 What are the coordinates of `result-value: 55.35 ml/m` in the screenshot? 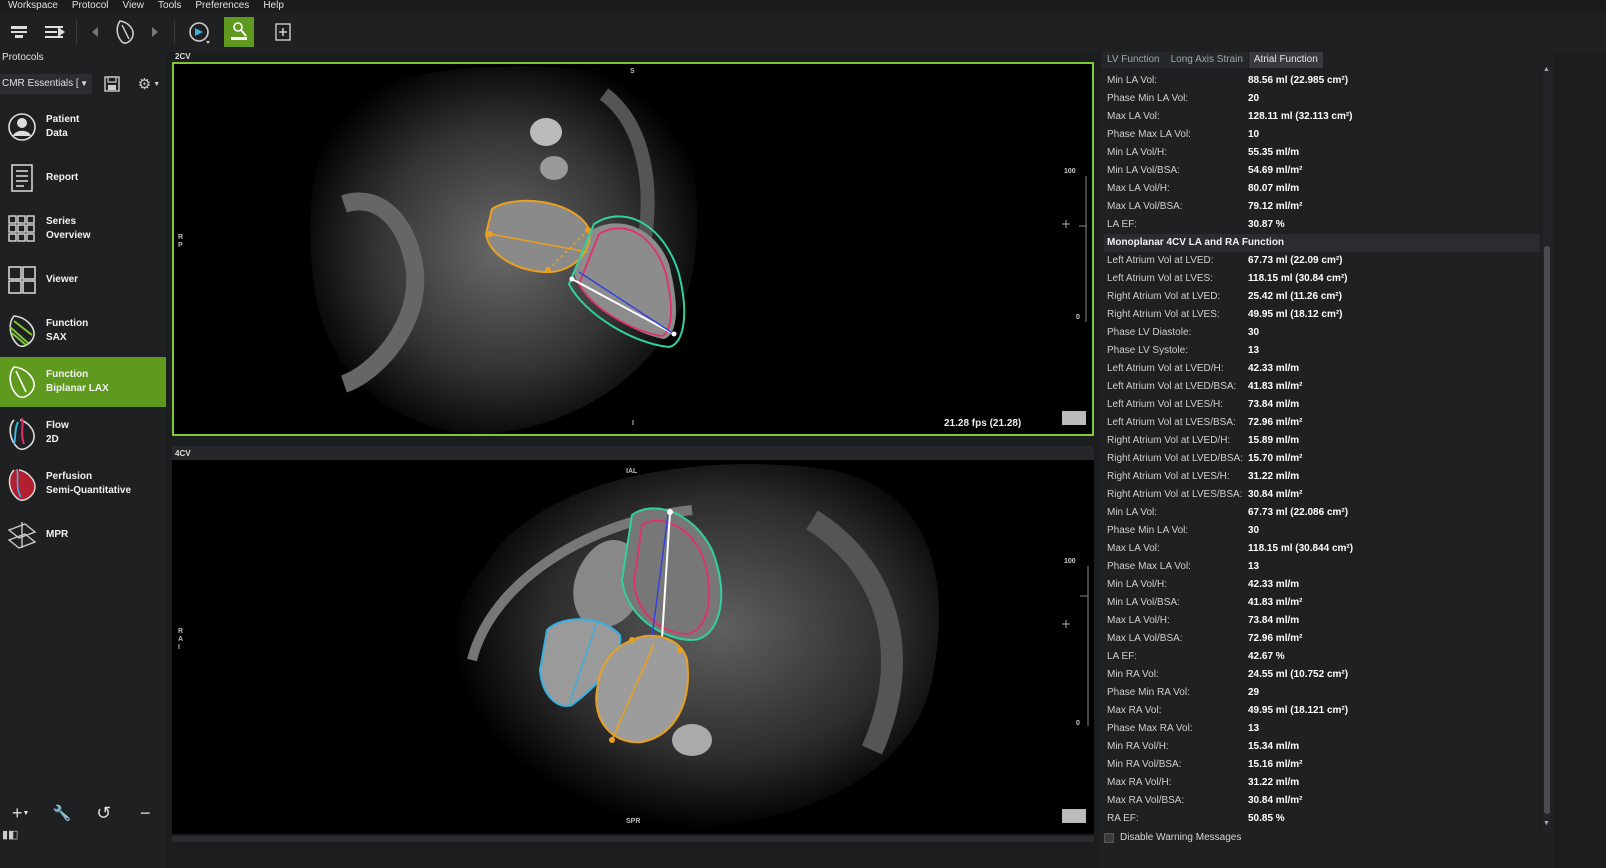 It's located at (1274, 152).